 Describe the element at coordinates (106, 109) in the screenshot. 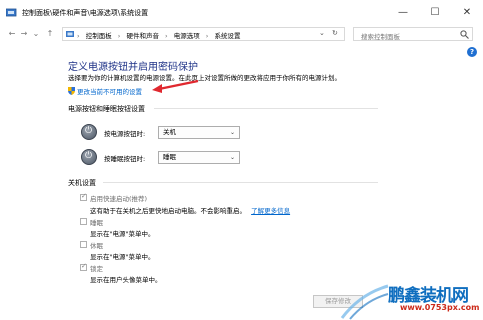

I see `power-buttons-section-title: 电源按钮和睡眠按钮设置` at that location.